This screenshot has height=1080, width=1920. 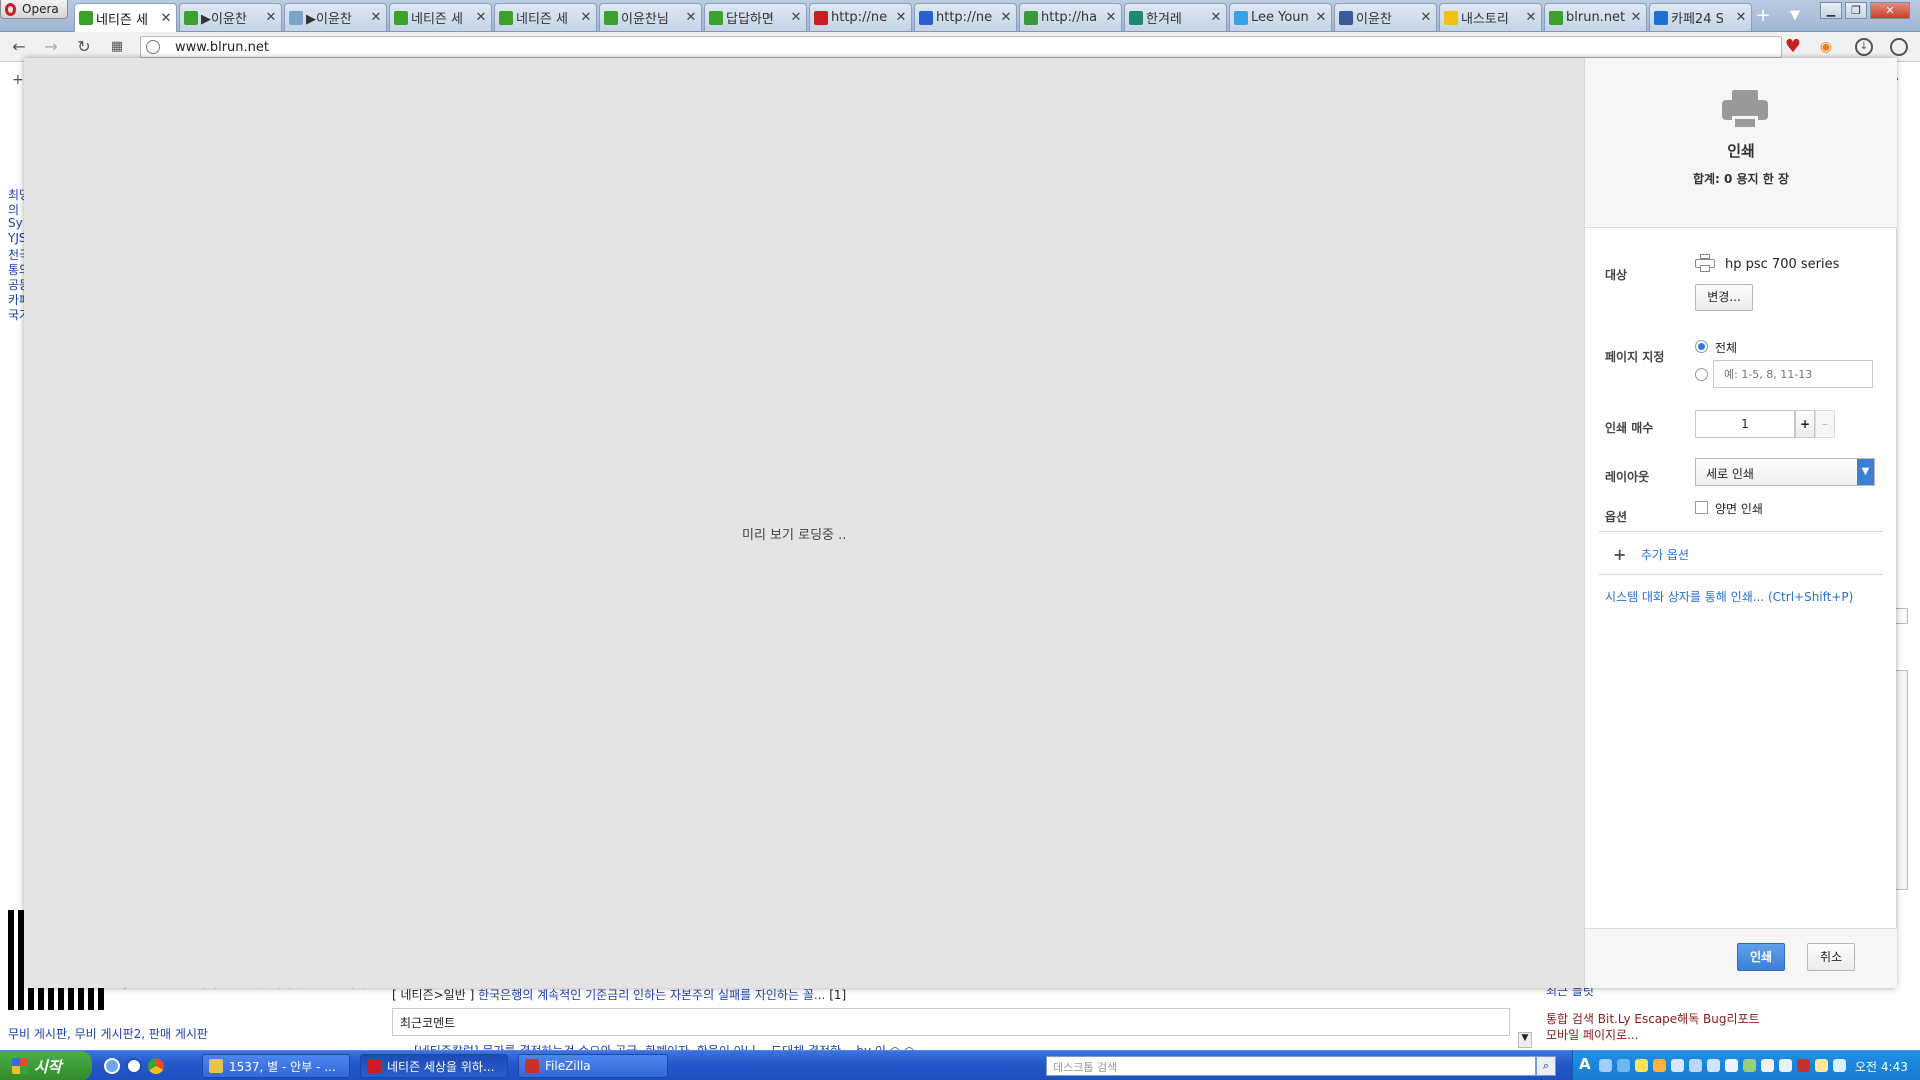 What do you see at coordinates (1701, 346) in the screenshot?
I see `pages-all-radio` at bounding box center [1701, 346].